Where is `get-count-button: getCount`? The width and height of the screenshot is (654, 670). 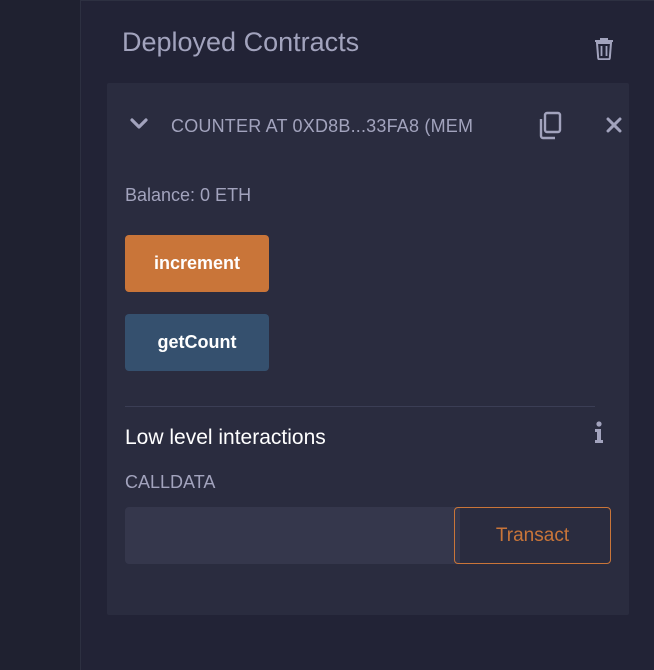 get-count-button: getCount is located at coordinates (197, 342).